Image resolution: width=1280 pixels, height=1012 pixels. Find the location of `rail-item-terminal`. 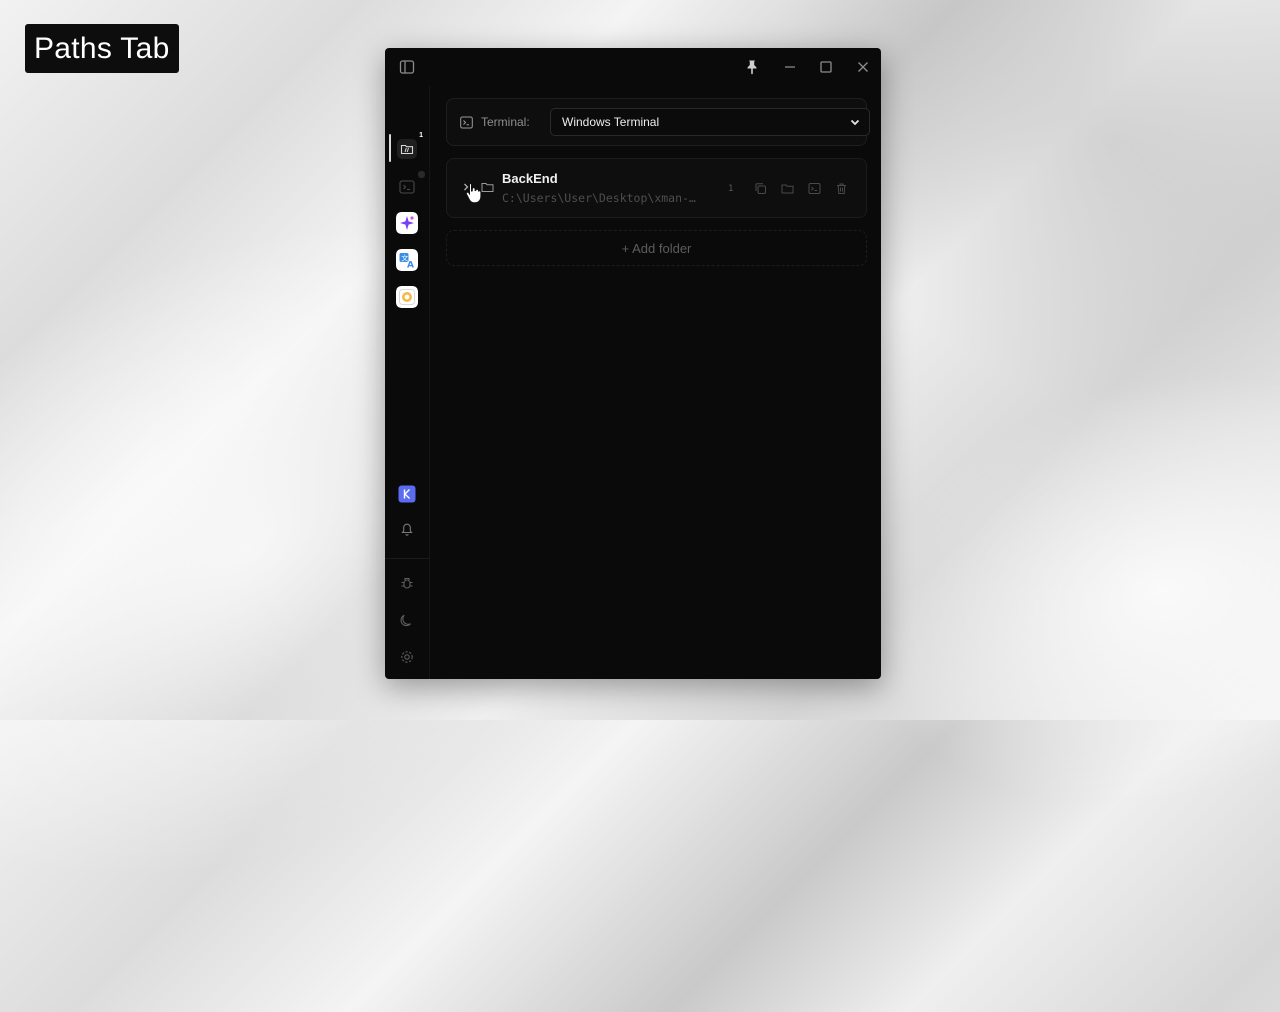

rail-item-terminal is located at coordinates (410, 184).